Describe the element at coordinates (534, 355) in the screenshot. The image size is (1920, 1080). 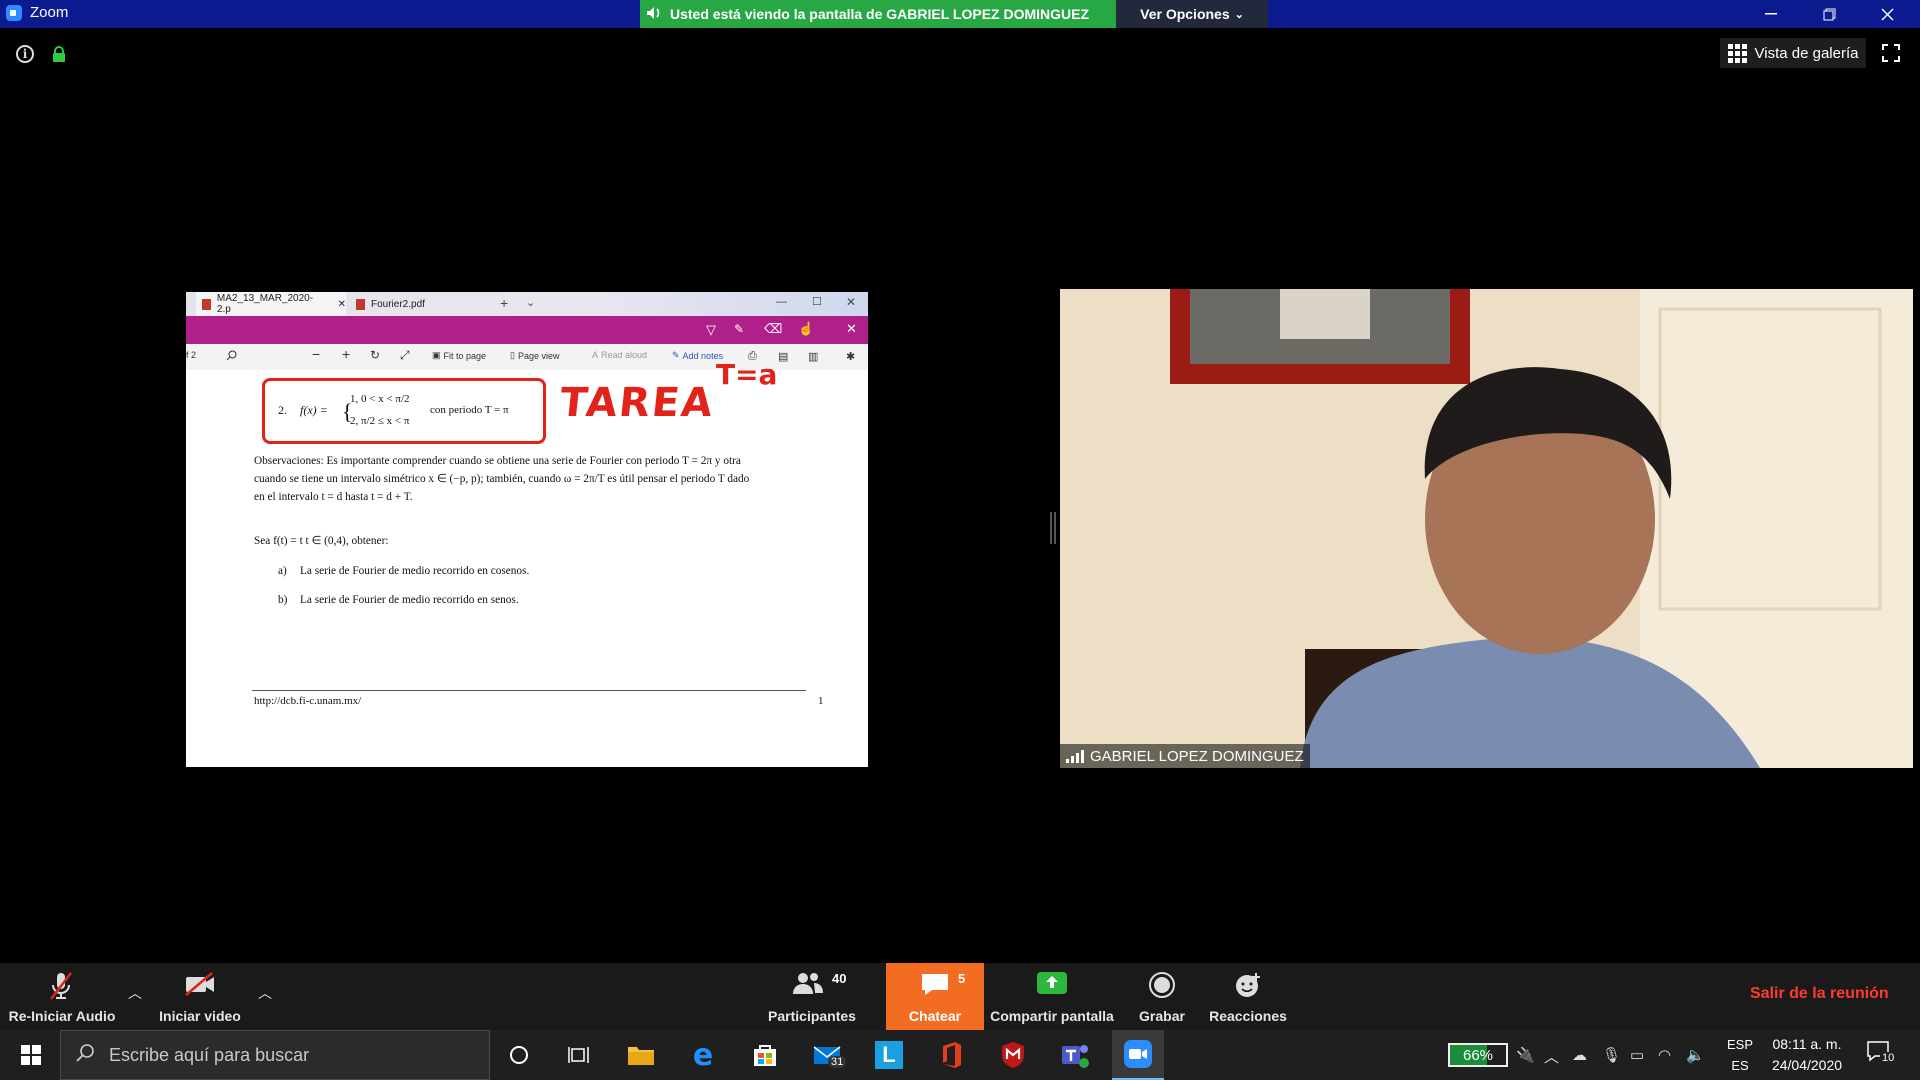
I see `page-view-button: ▯ Page view` at that location.